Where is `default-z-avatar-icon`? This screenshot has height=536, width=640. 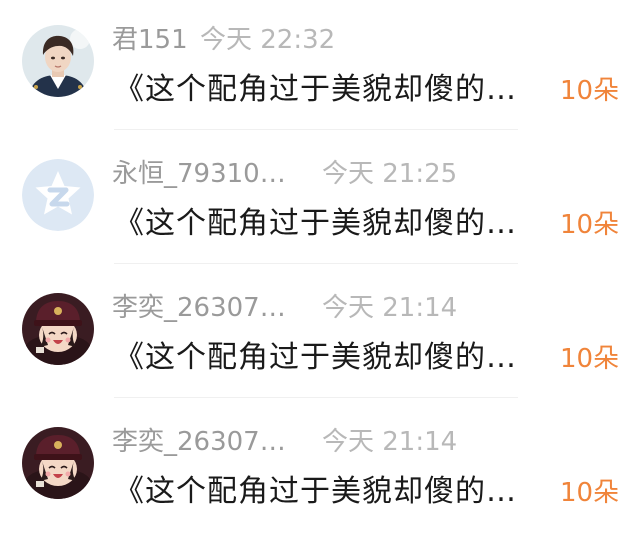
default-z-avatar-icon is located at coordinates (58, 195).